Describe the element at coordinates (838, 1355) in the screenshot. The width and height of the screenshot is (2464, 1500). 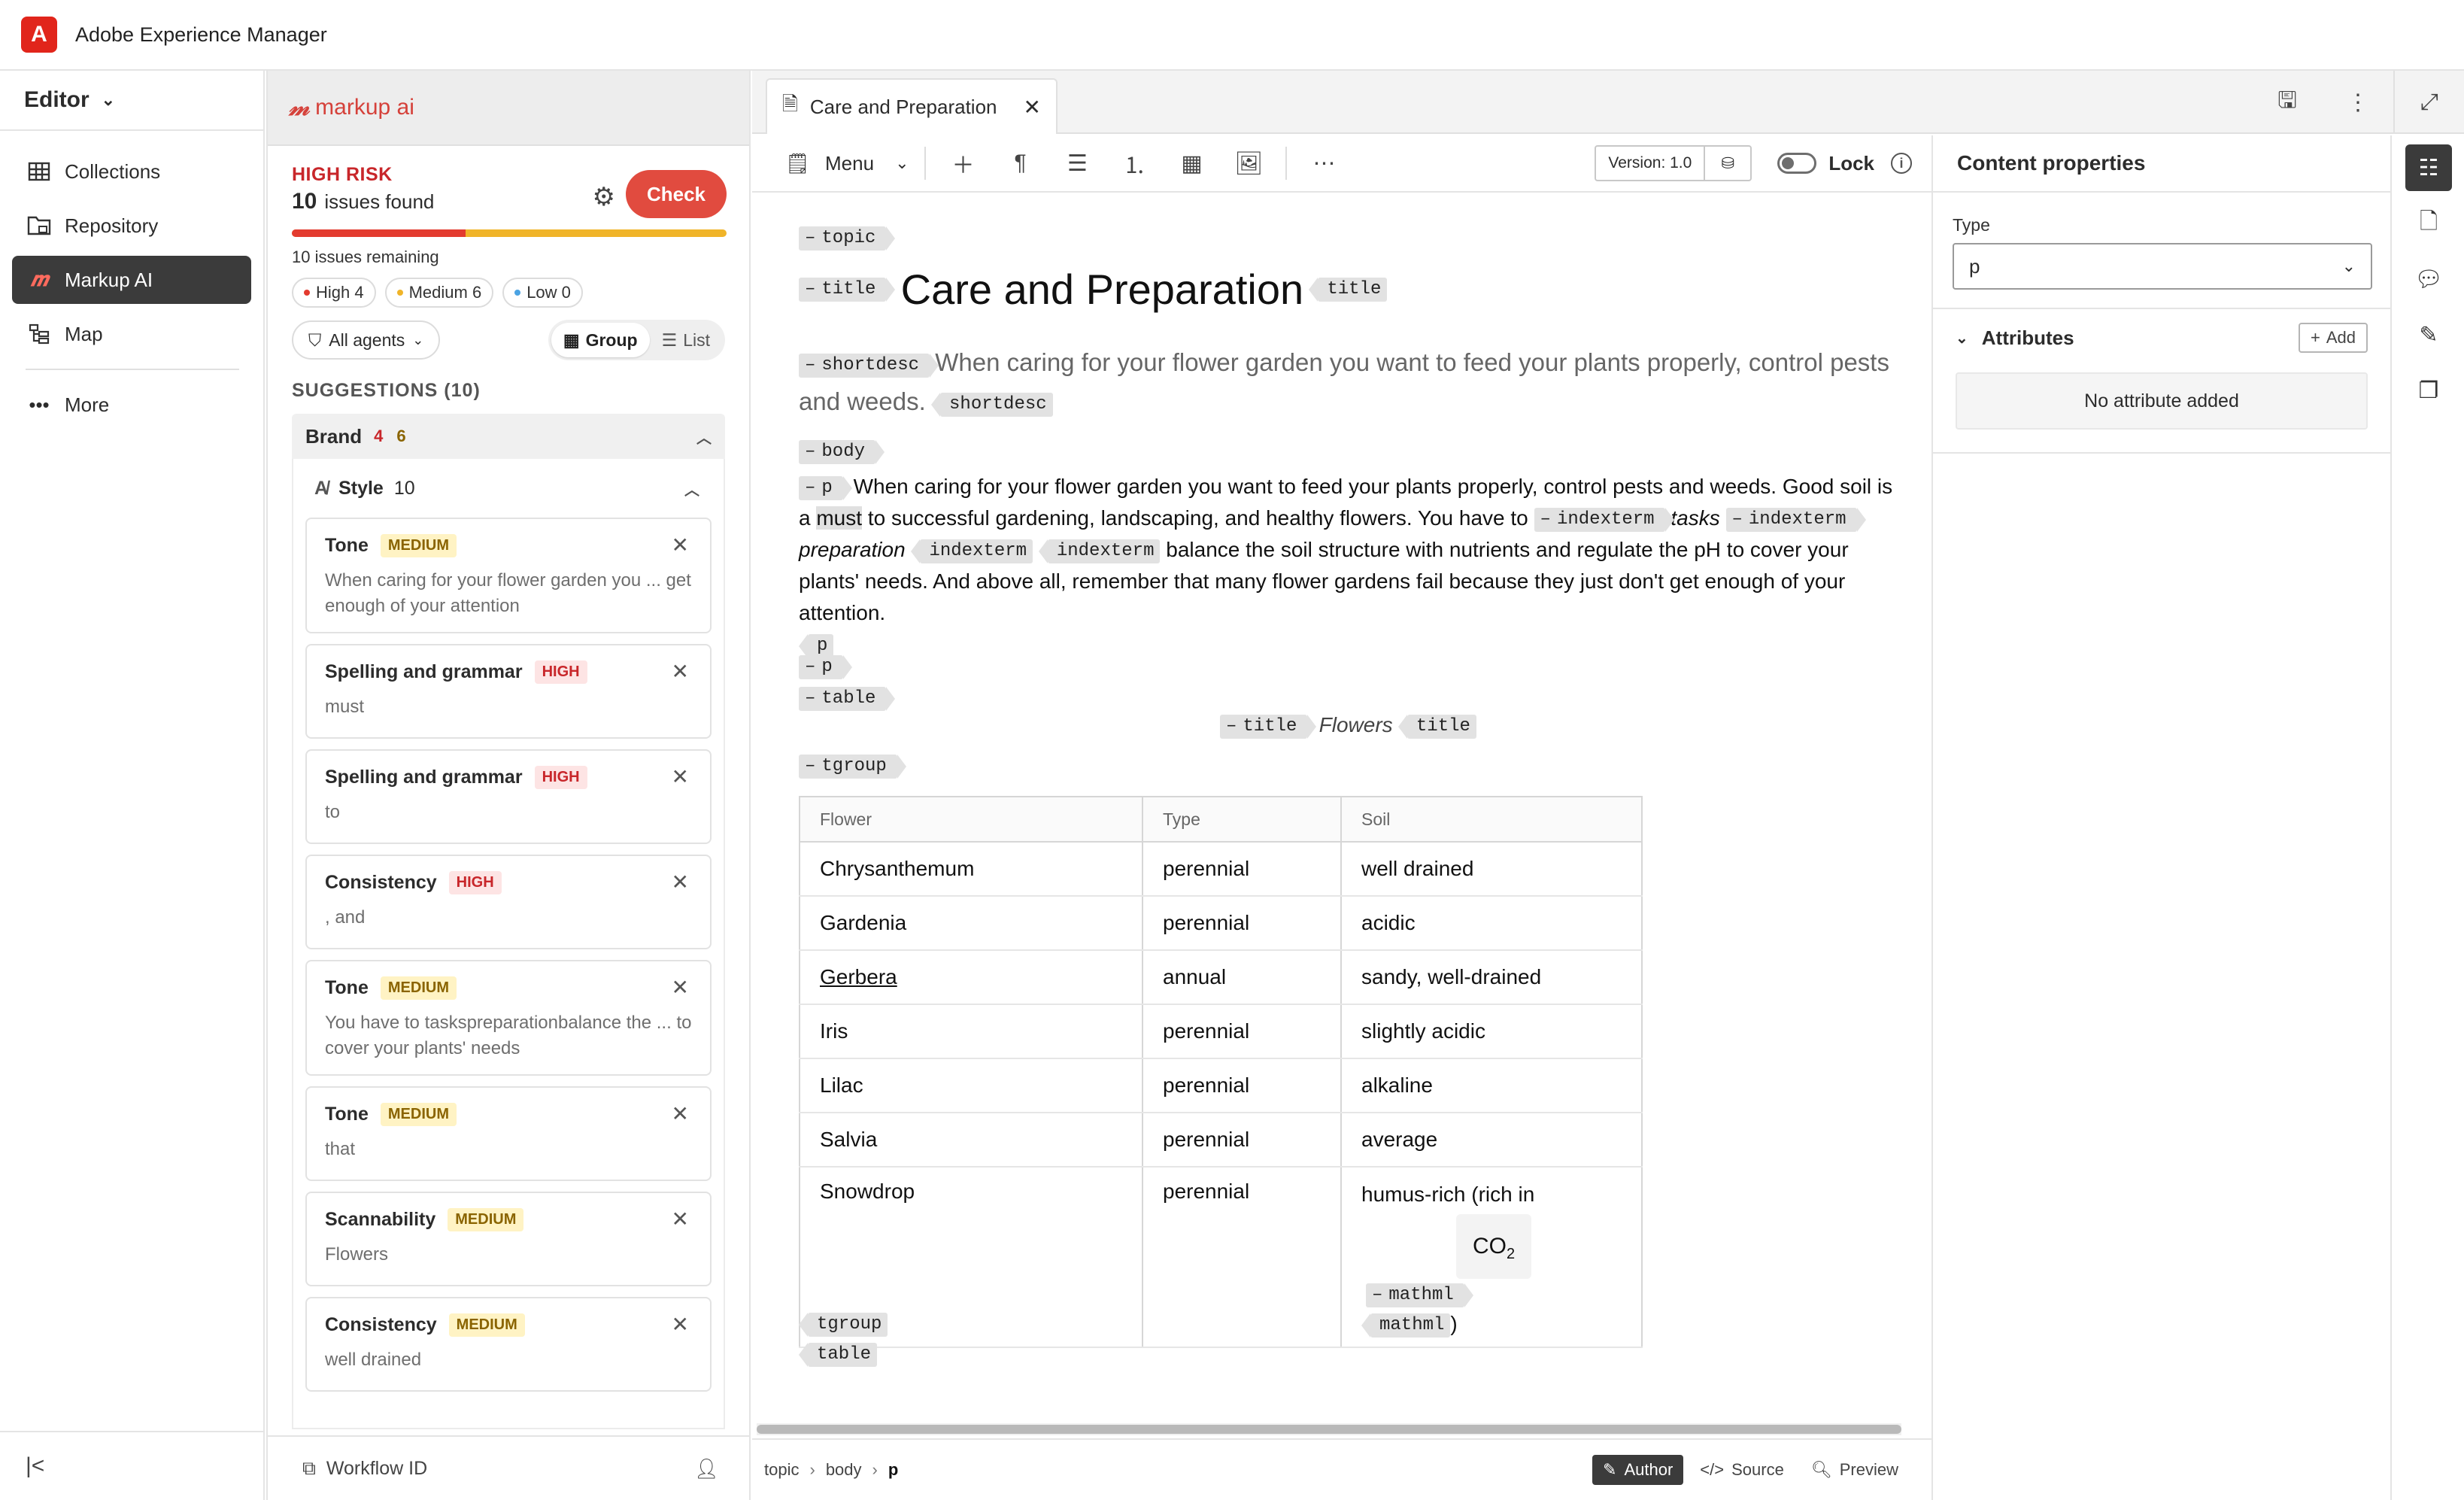
I see `tag-table-close: table` at that location.